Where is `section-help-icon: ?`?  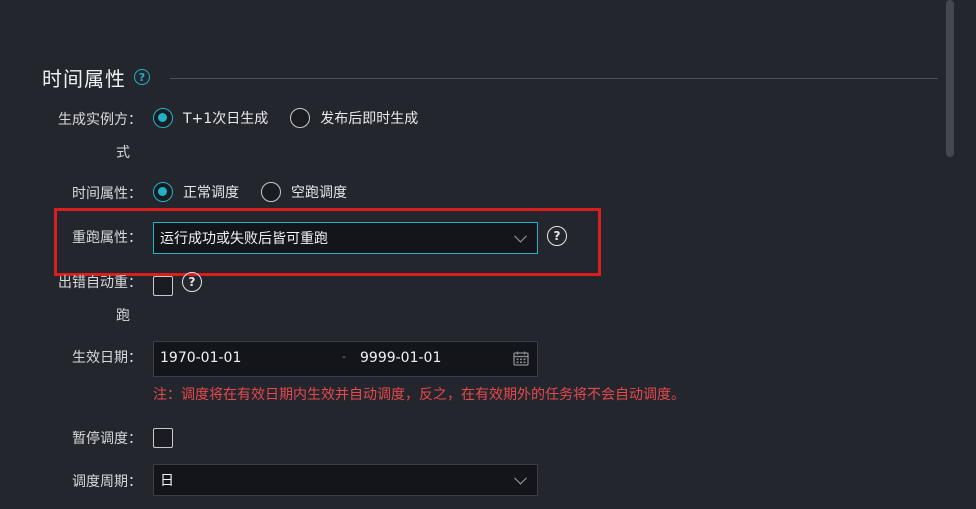 section-help-icon: ? is located at coordinates (142, 77).